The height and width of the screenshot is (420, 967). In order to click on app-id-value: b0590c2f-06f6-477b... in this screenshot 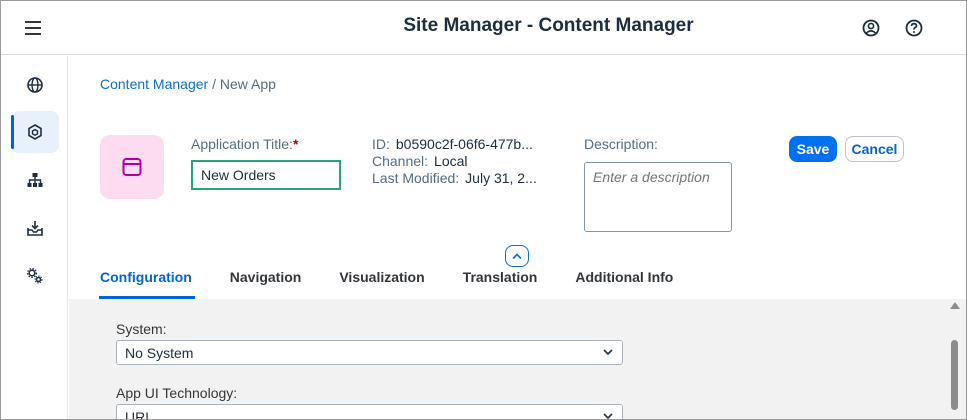, I will do `click(464, 144)`.